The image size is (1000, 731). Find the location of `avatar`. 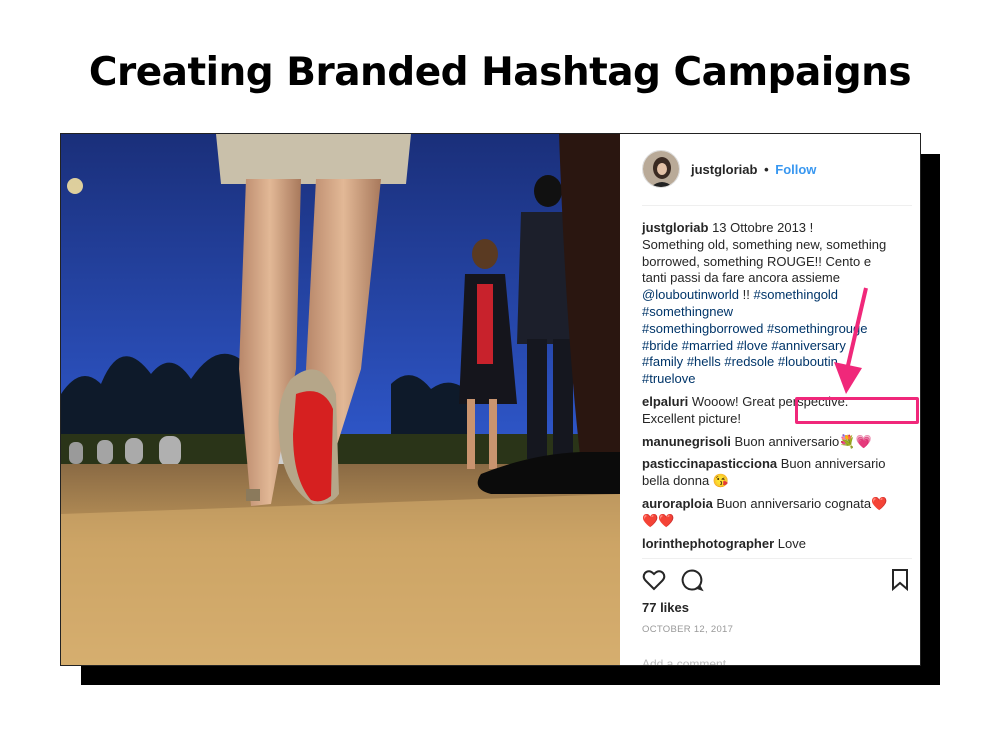

avatar is located at coordinates (661, 169).